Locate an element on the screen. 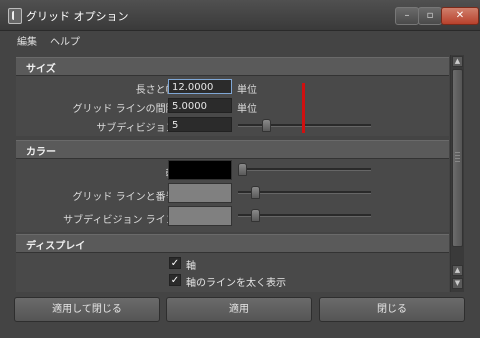  subdivisions-label: サブディビジョン: is located at coordinates (137, 128).